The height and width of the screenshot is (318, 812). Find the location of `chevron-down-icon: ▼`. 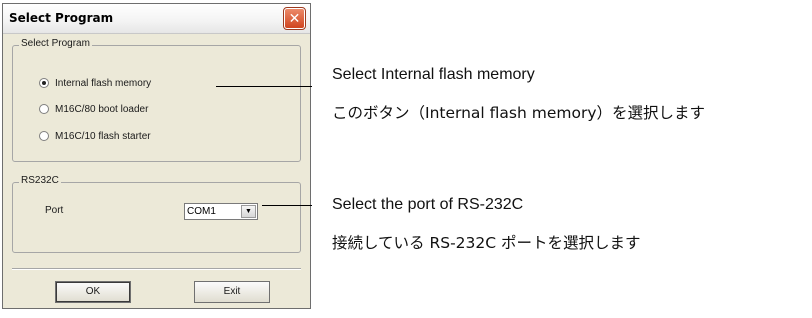

chevron-down-icon: ▼ is located at coordinates (248, 211).